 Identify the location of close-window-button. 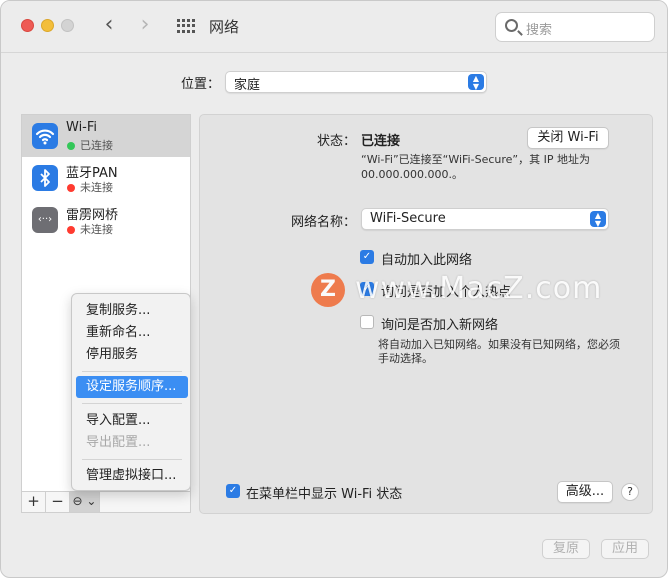
(27, 25).